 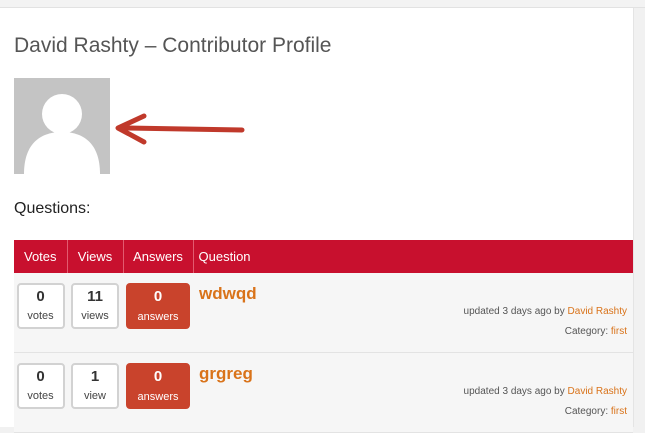 What do you see at coordinates (173, 45) in the screenshot?
I see `page-title: David Rashty – Contributor Profile` at bounding box center [173, 45].